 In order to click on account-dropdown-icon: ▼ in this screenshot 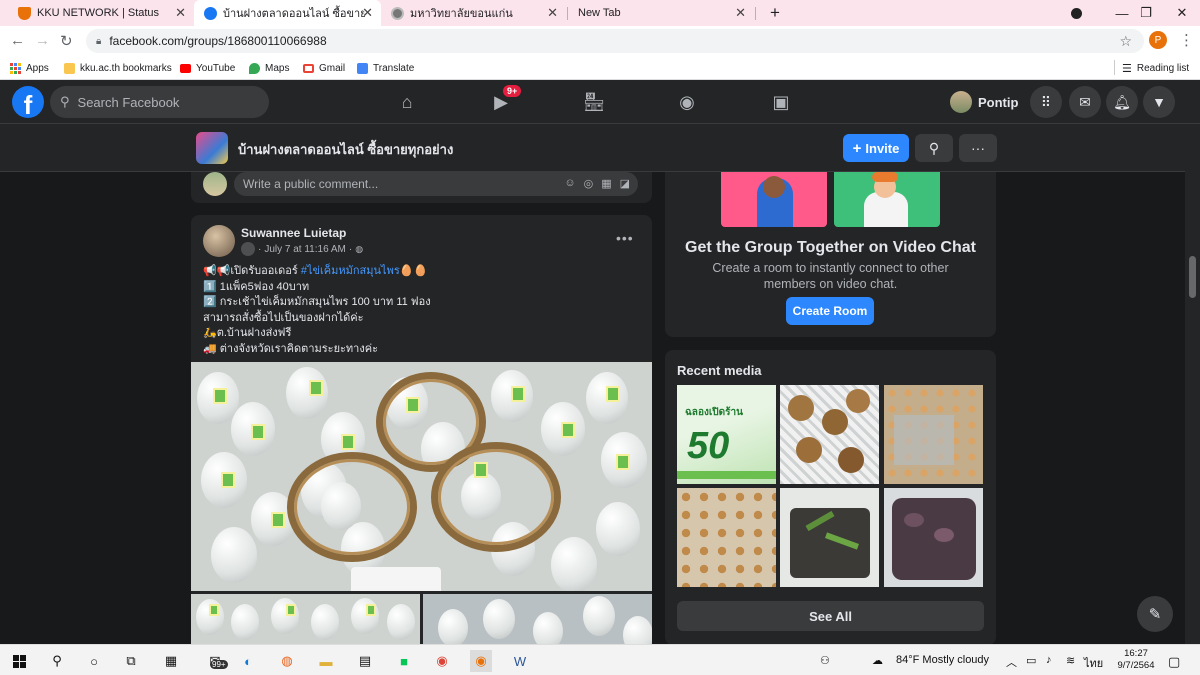, I will do `click(1159, 102)`.